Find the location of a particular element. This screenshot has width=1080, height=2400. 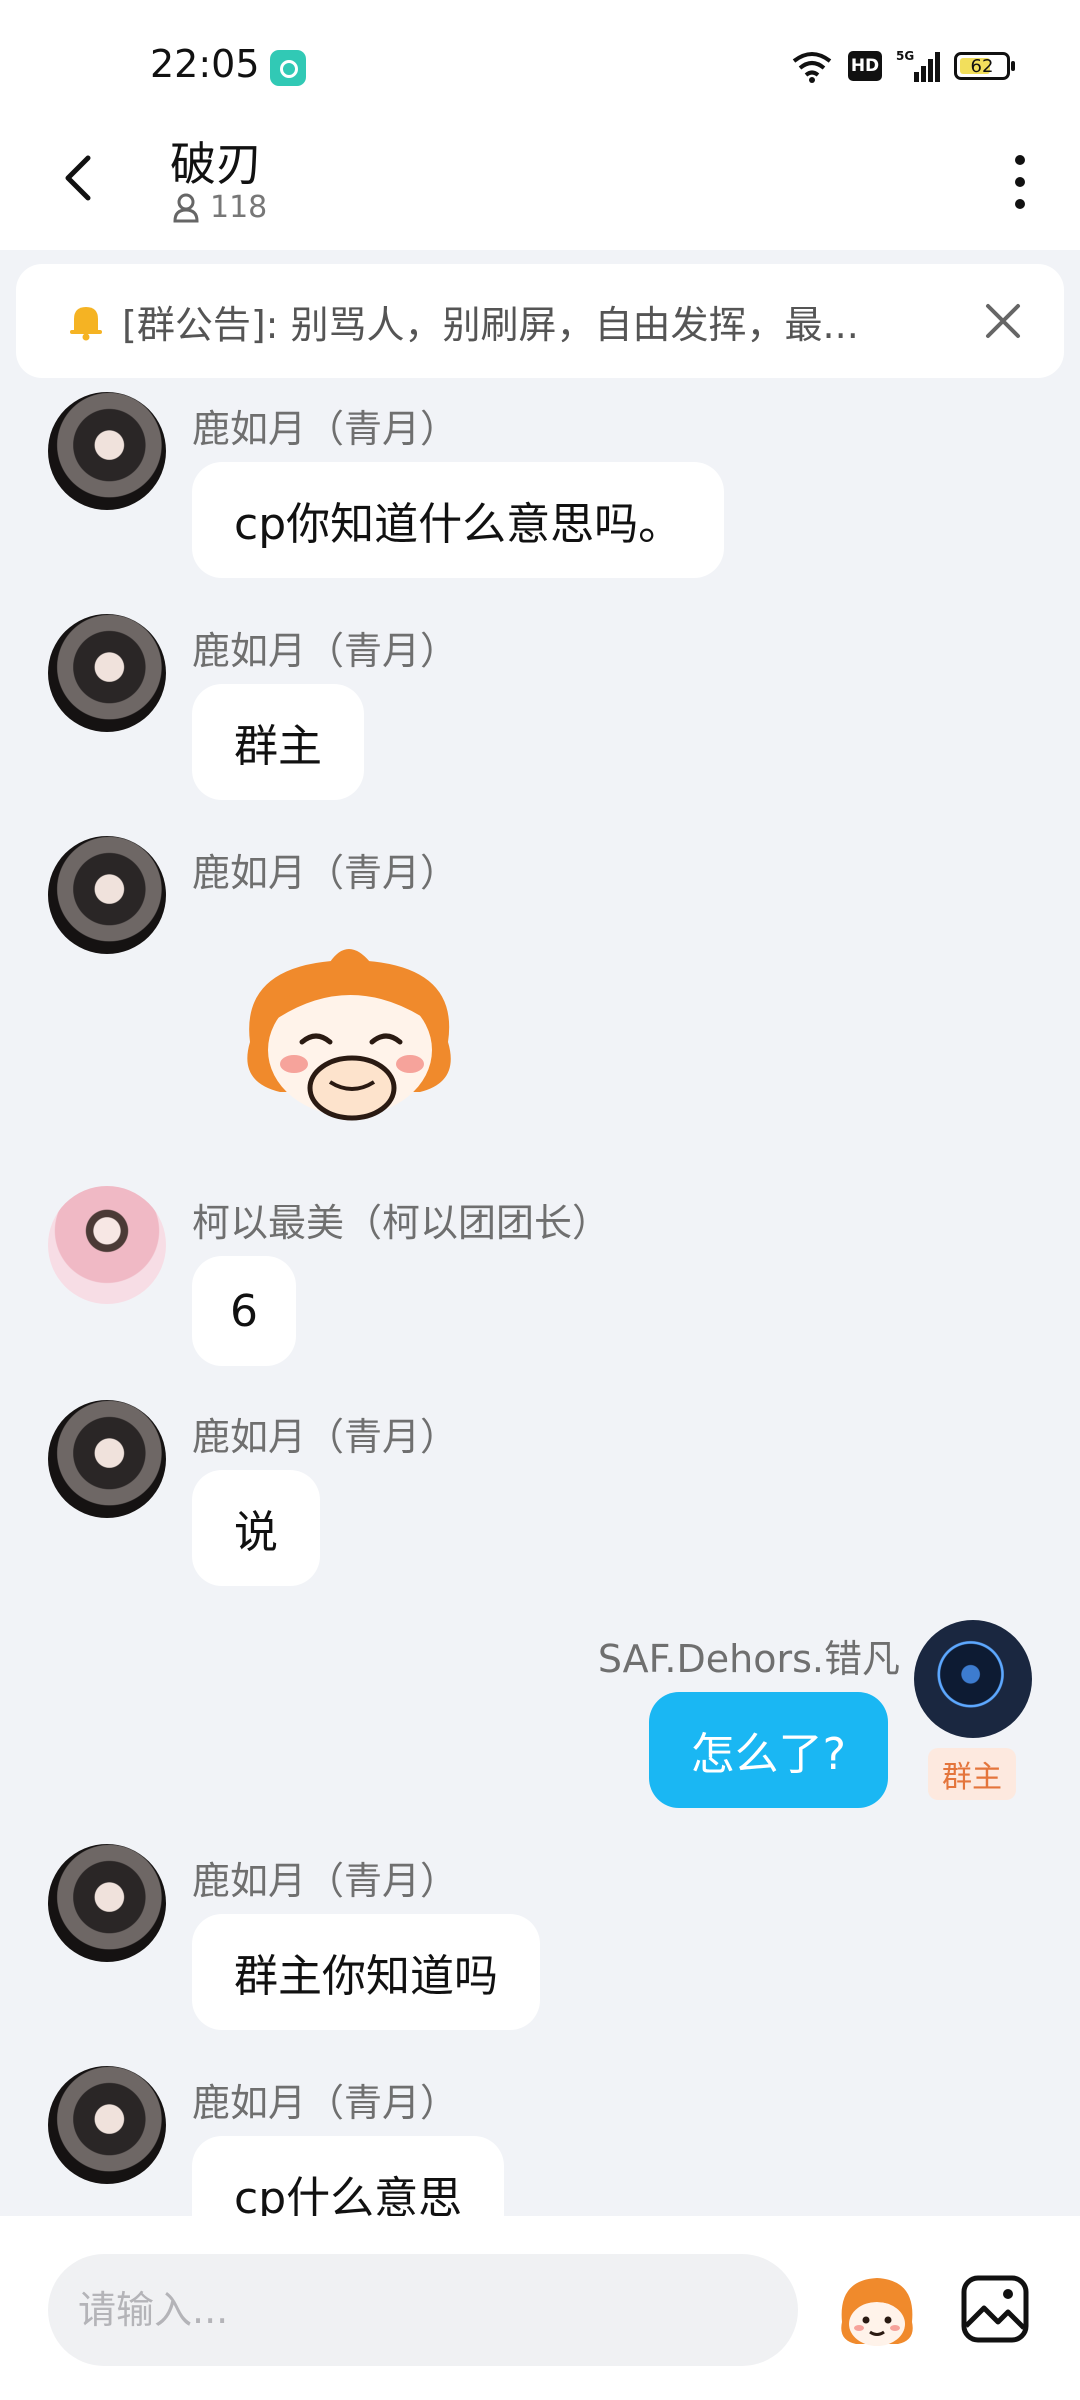

owner-badge: 群主 is located at coordinates (972, 1774).